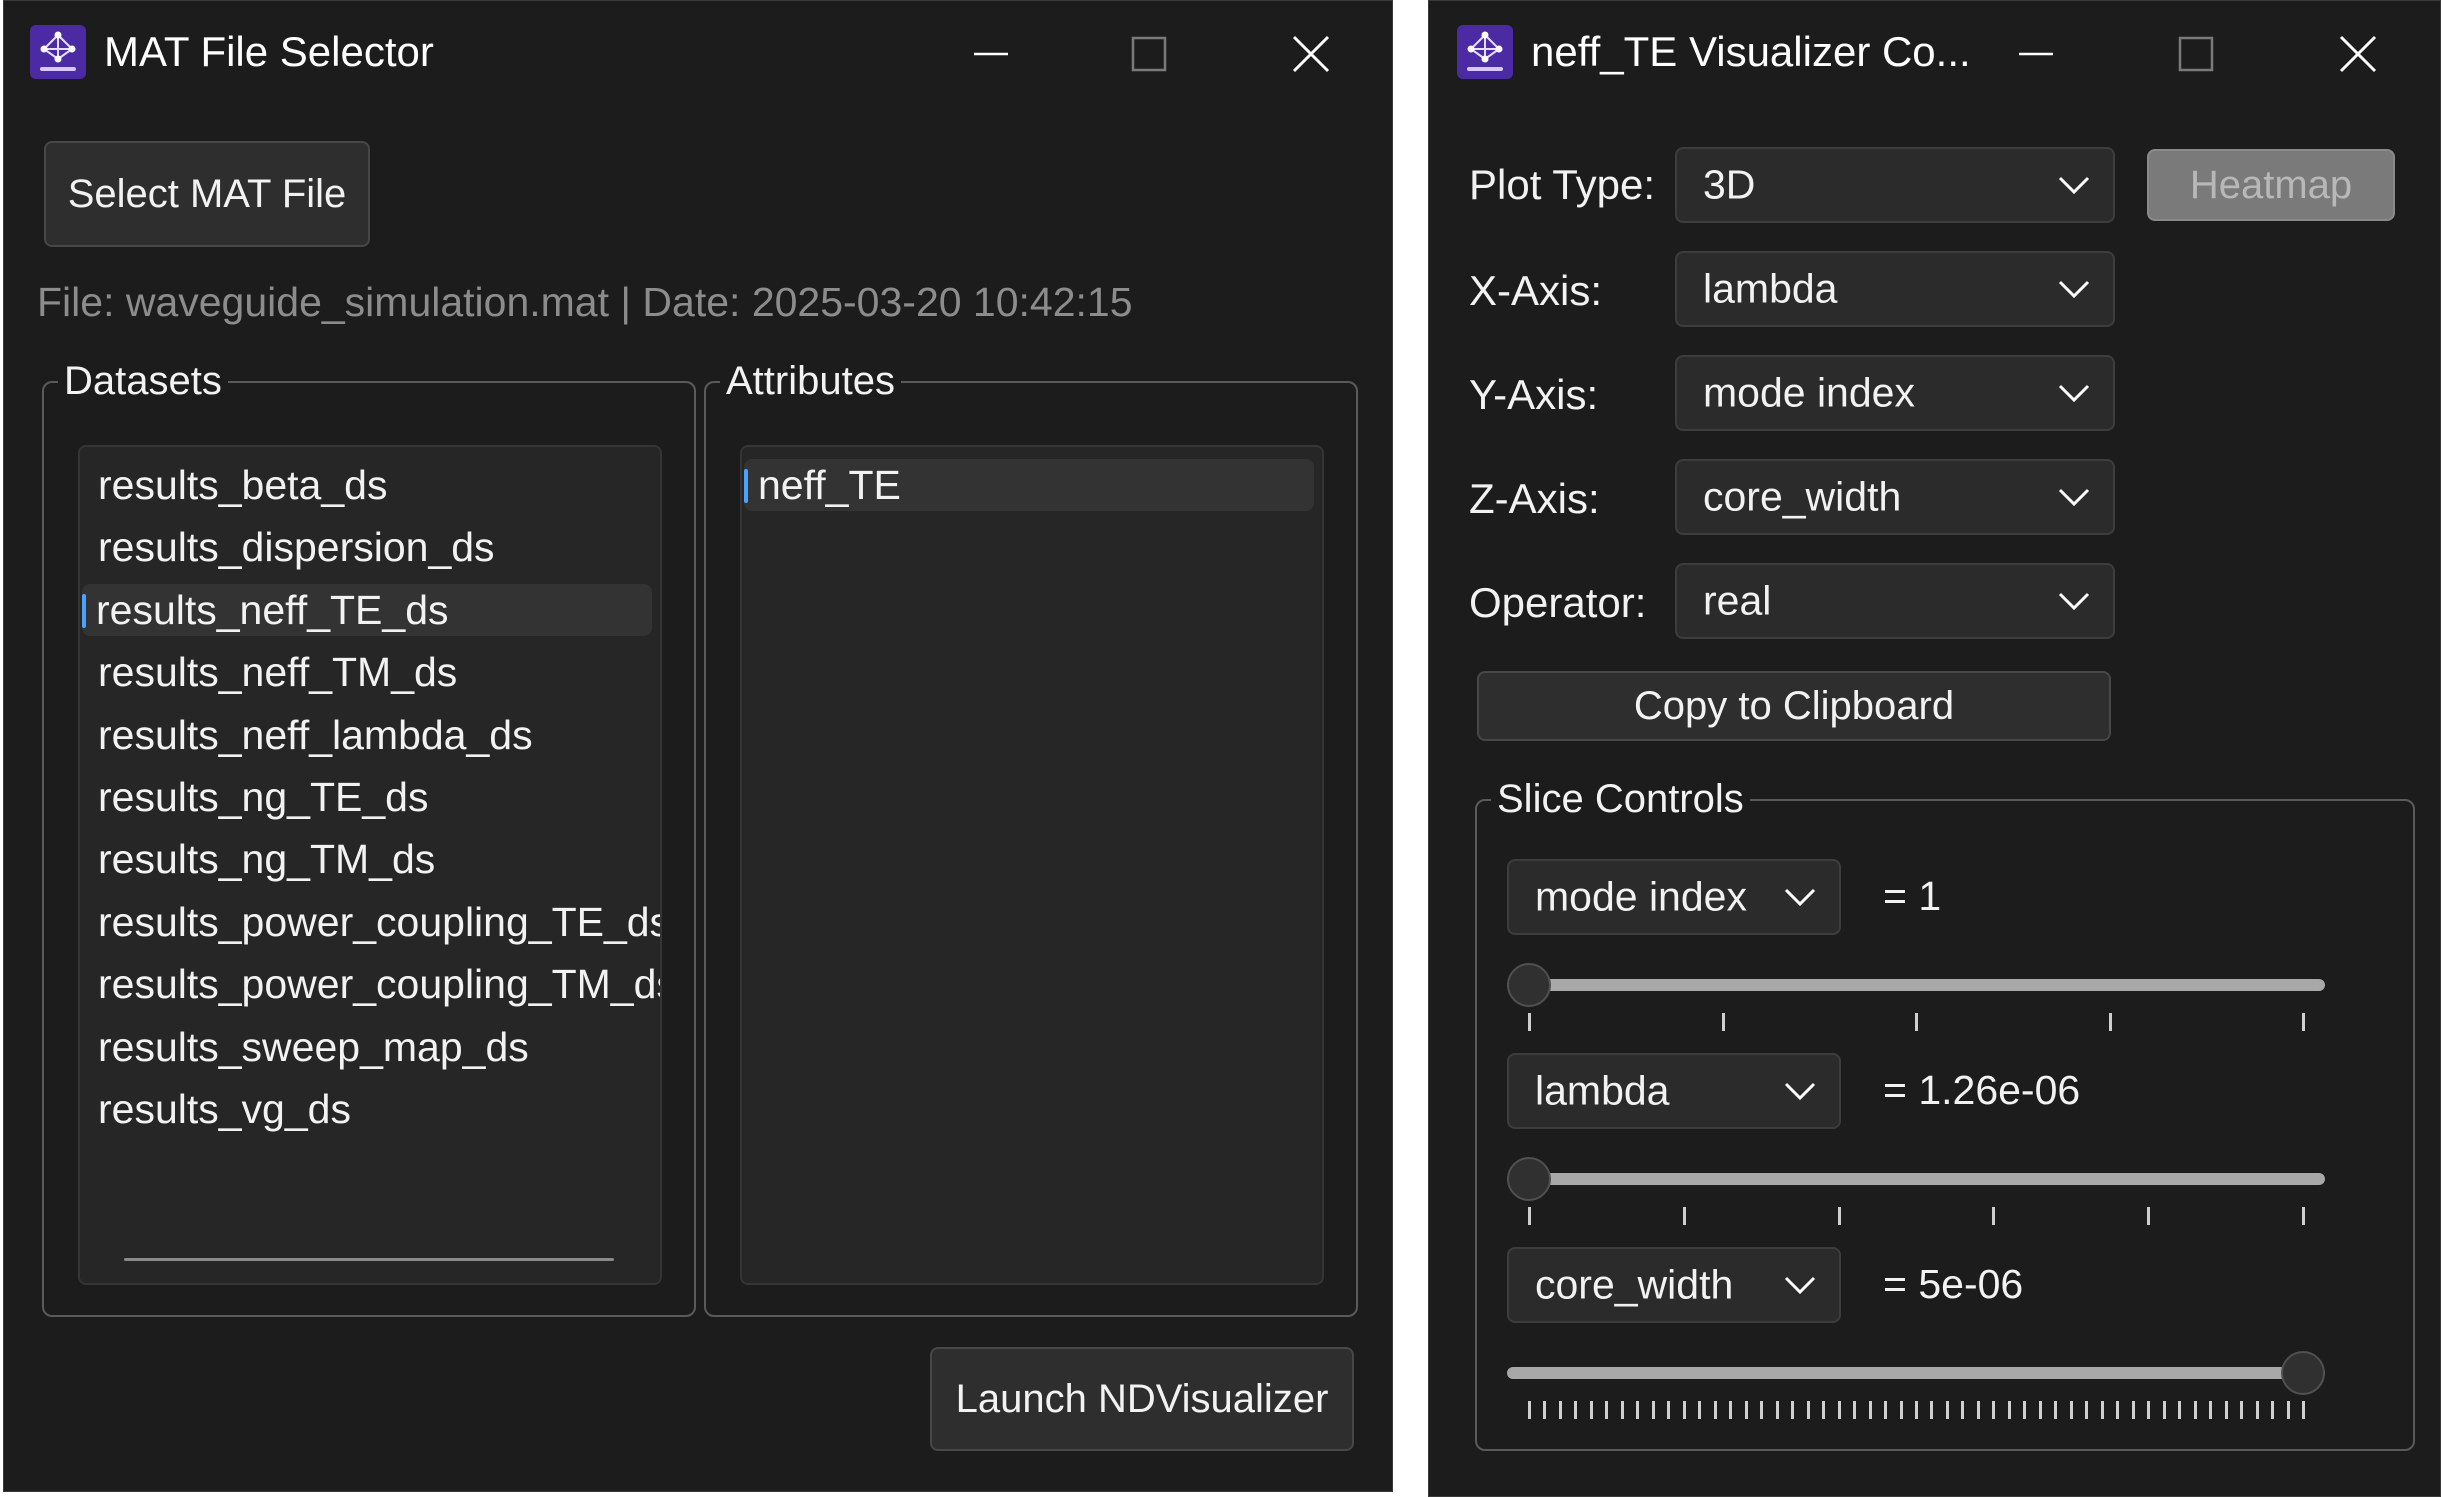  What do you see at coordinates (84, 610) in the screenshot?
I see `selection-indicator` at bounding box center [84, 610].